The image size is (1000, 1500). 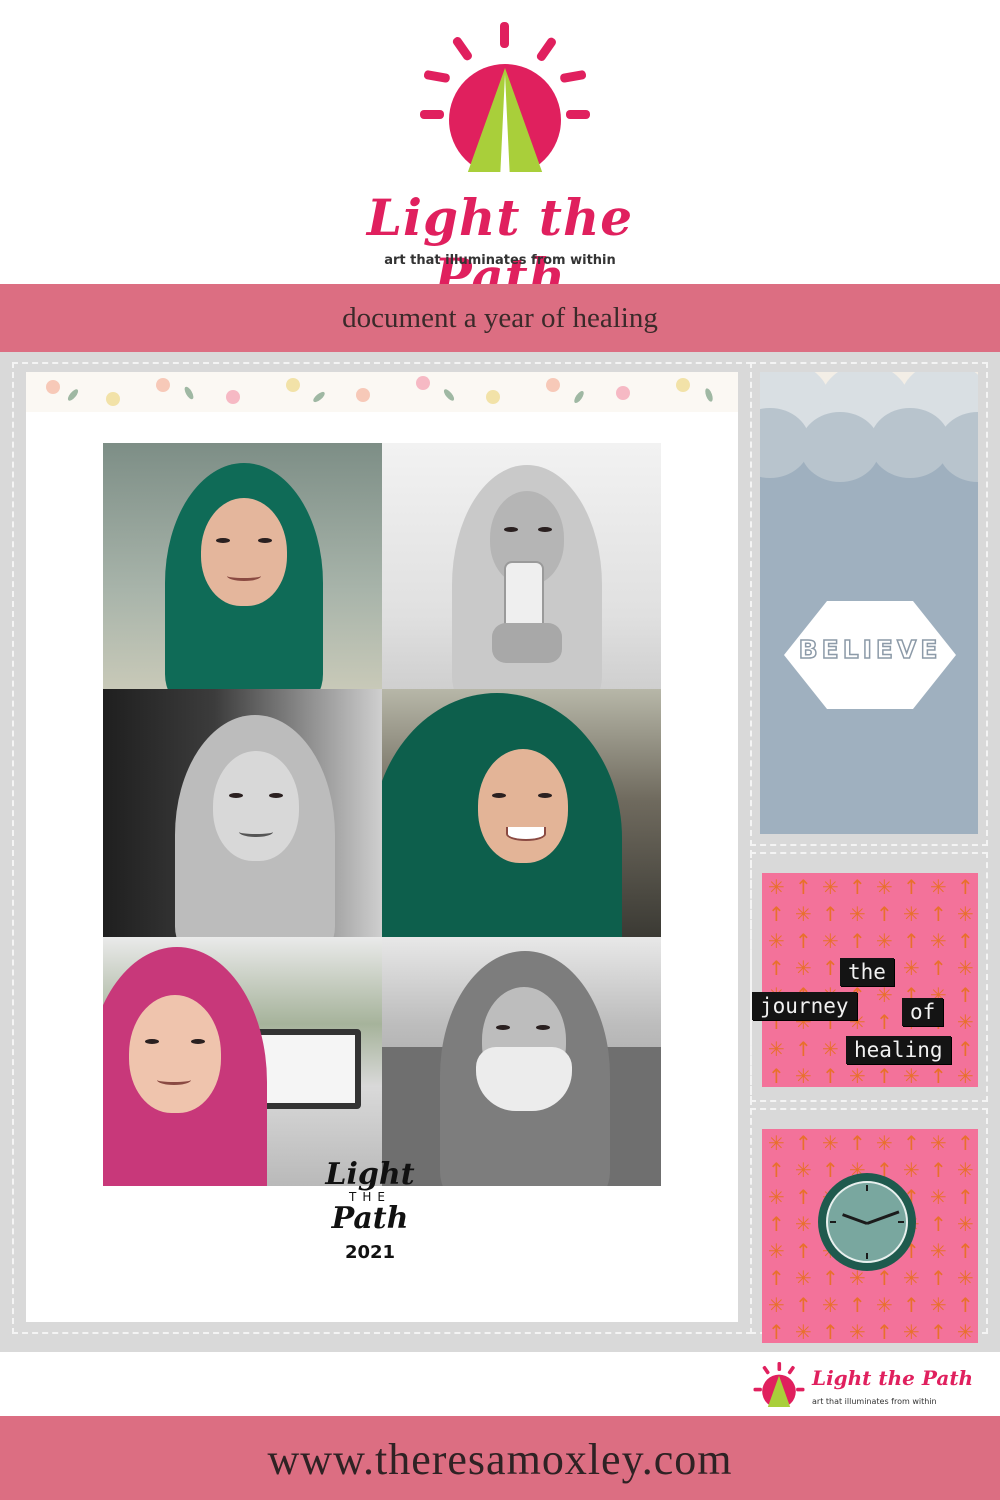 I want to click on light-the-path-2021-stamp: Light THE Path 2021, so click(x=370, y=1210).